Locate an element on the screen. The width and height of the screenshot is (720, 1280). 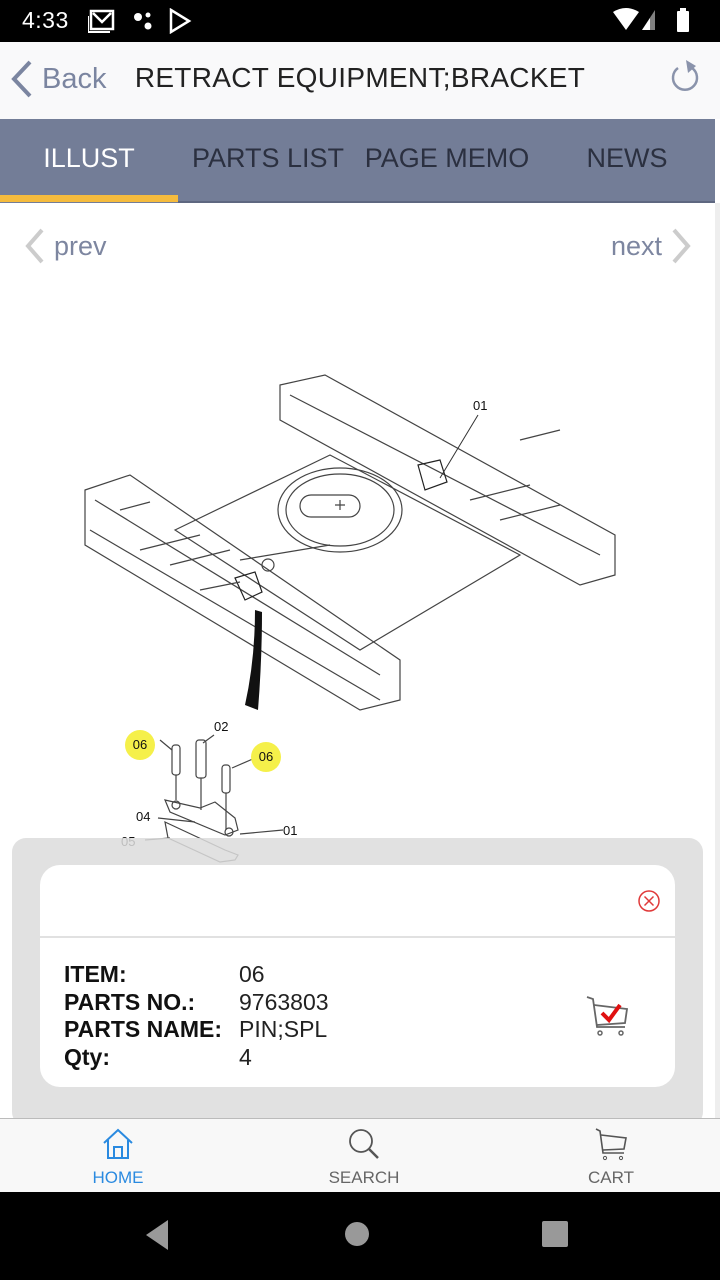
gmail-icon is located at coordinates (101, 21).